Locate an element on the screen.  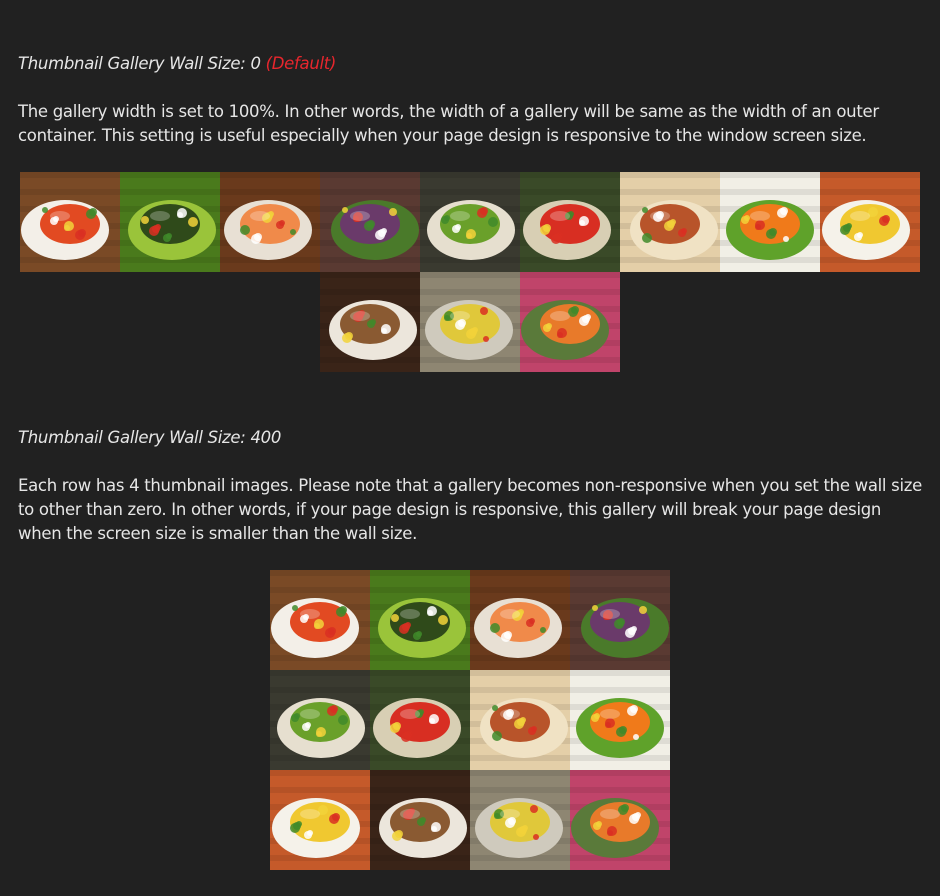
title-text: Thumbnail Gallery Wall Size: 400 is located at coordinates (150, 437).